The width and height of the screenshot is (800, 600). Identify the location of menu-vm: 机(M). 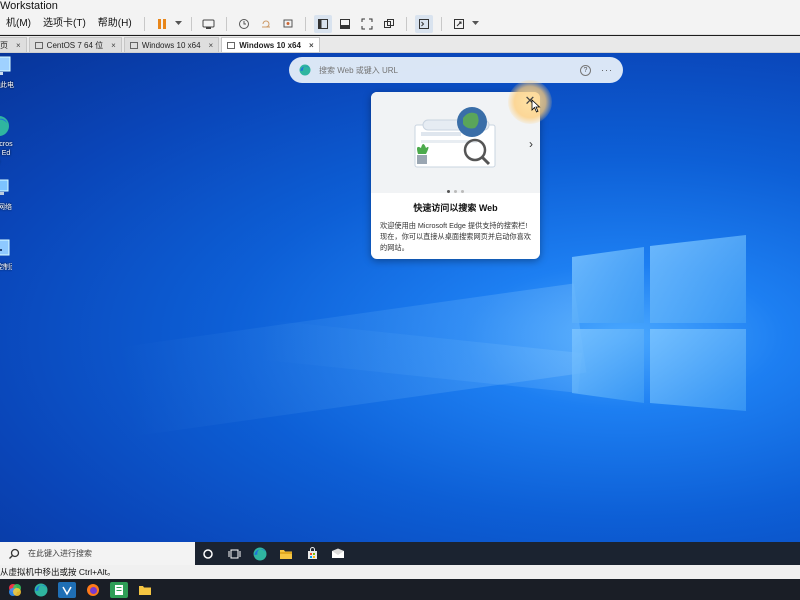
(18, 24).